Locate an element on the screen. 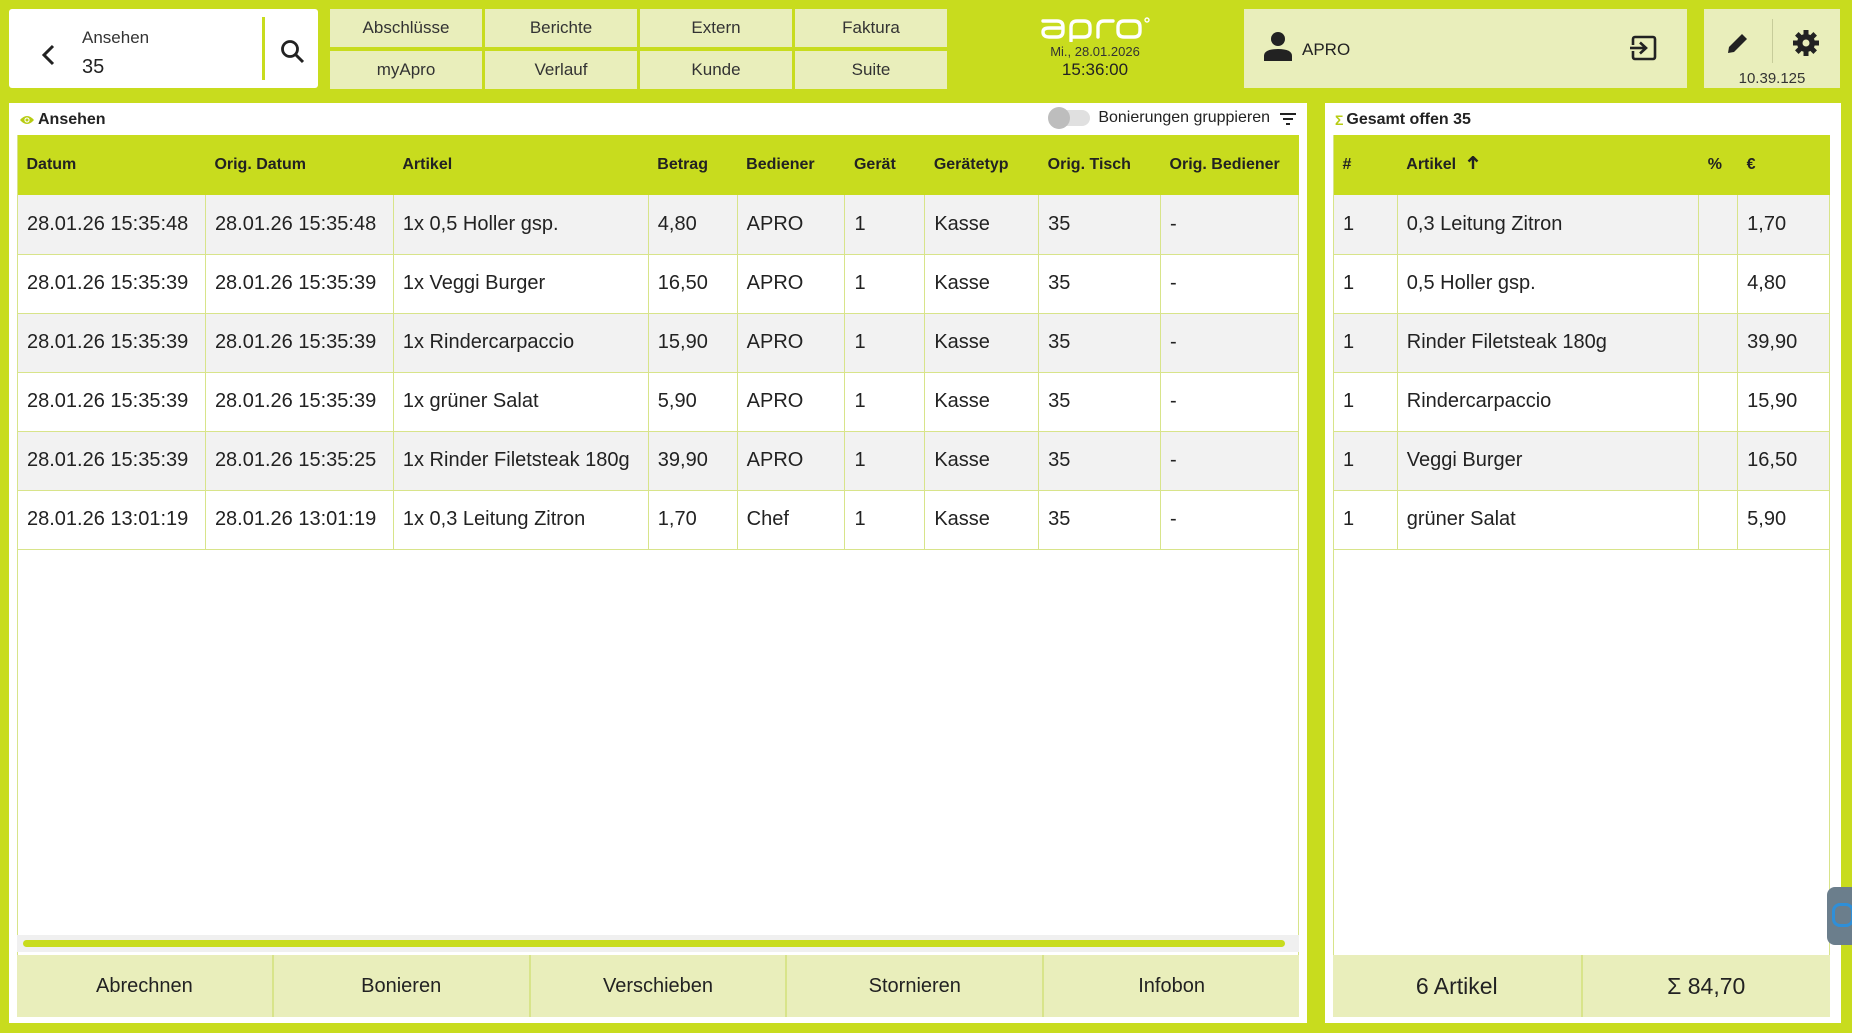 The image size is (1852, 1033). col-header-bediener: Bediener is located at coordinates (791, 165).